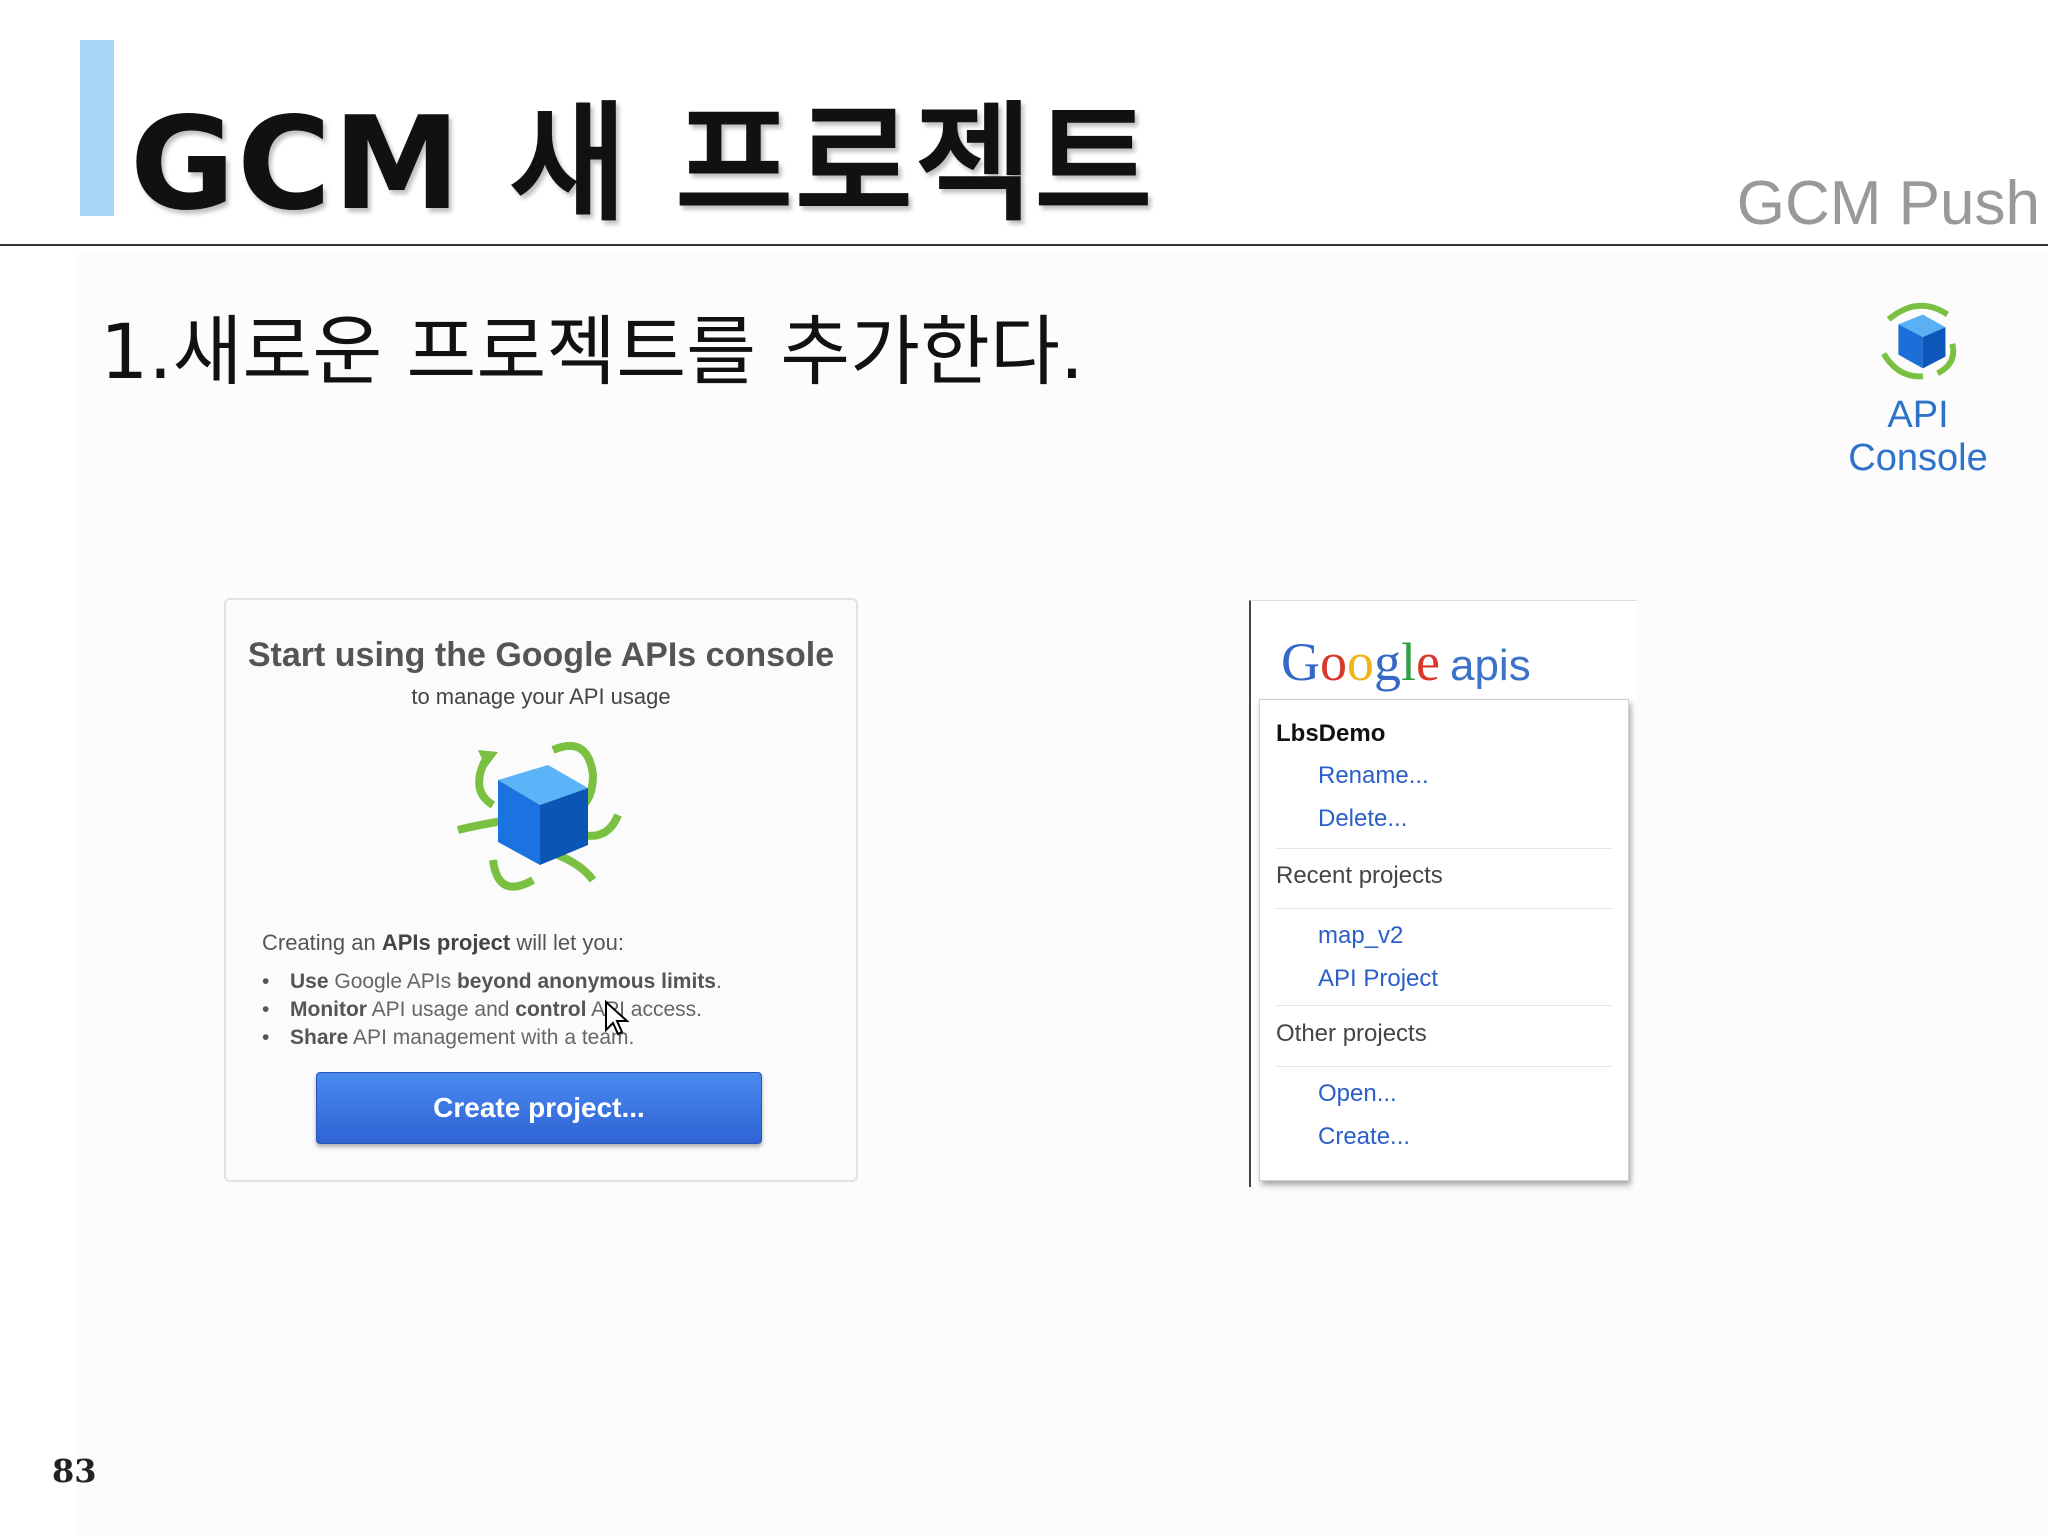 The height and width of the screenshot is (1536, 2048). What do you see at coordinates (309, 981) in the screenshot?
I see `benefit-bold: Use` at bounding box center [309, 981].